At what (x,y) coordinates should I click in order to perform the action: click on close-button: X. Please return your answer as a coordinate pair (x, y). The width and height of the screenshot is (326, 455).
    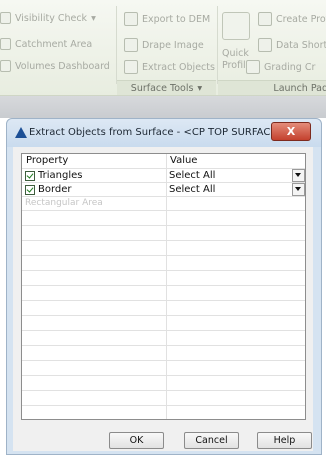
    Looking at the image, I should click on (291, 131).